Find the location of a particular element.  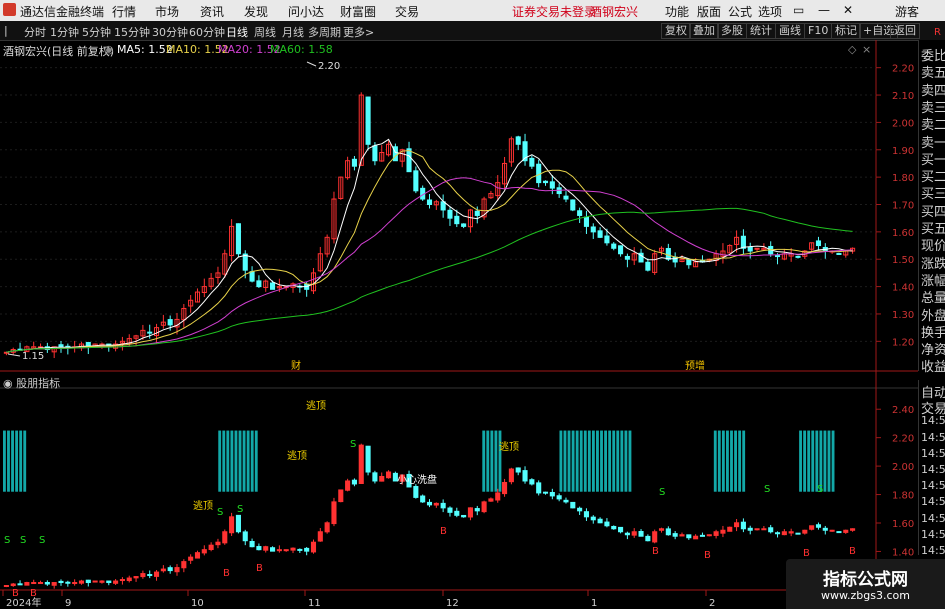

menu-item-ask: 问小达 is located at coordinates (306, 11).